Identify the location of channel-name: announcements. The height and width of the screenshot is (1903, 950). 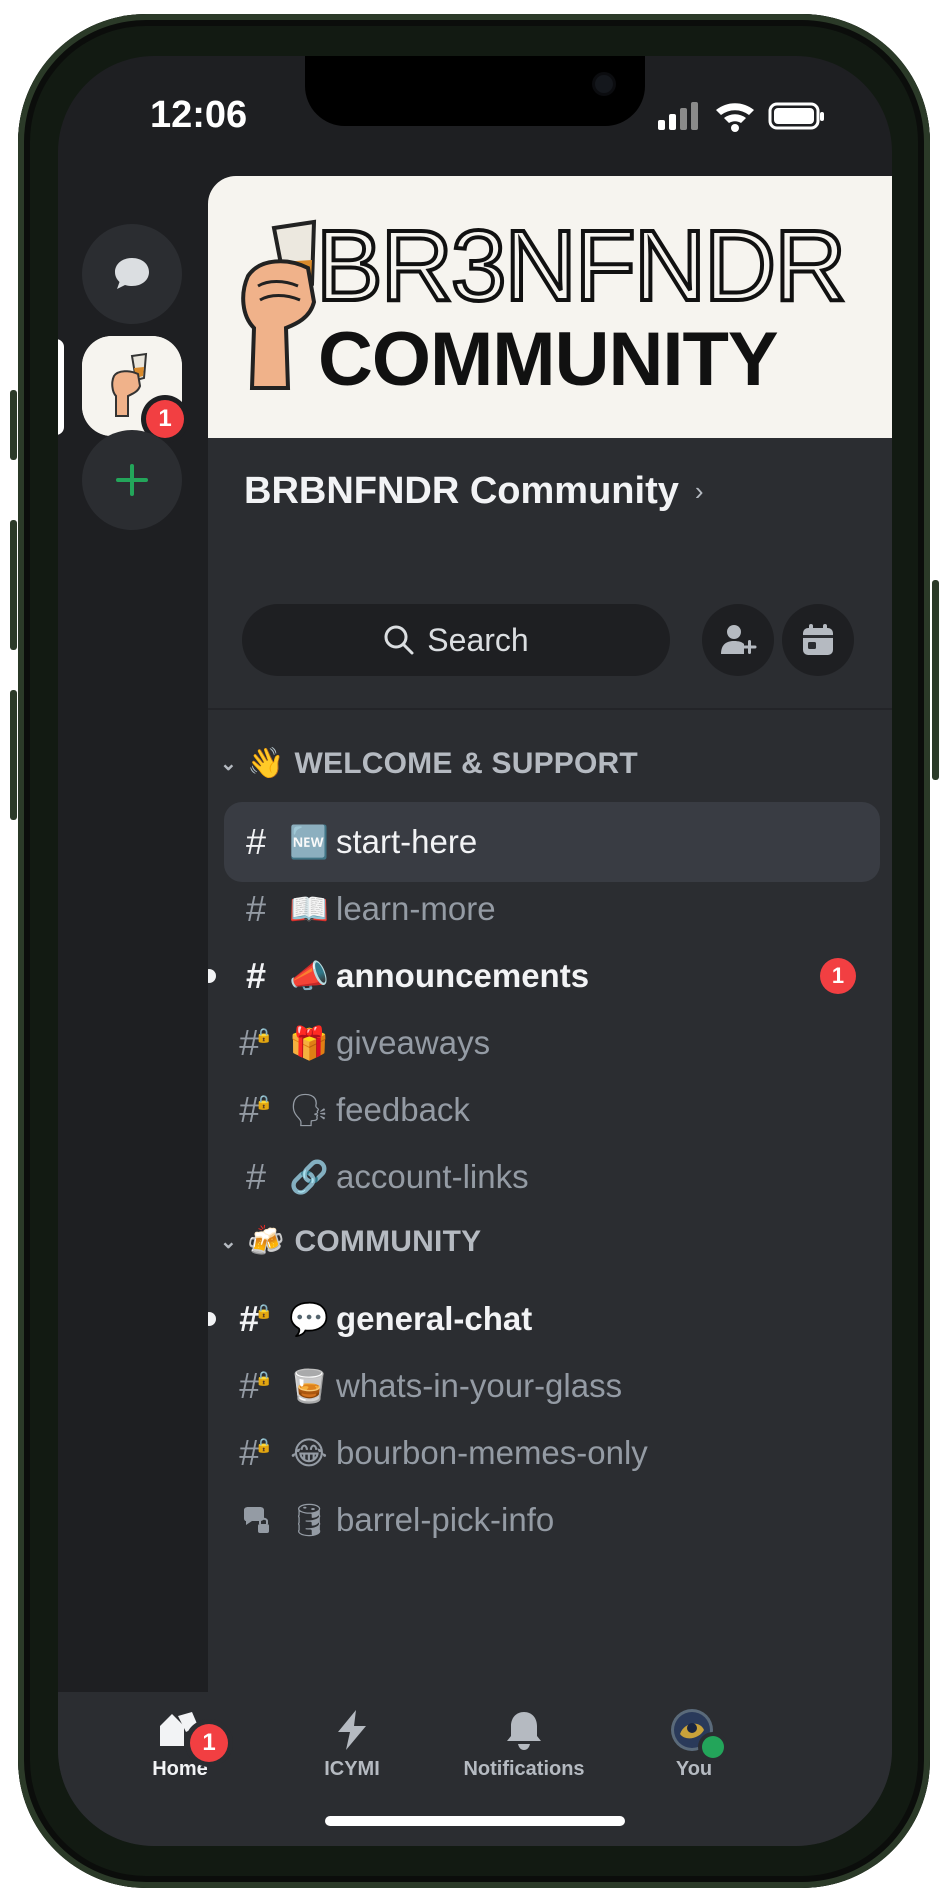
(463, 975).